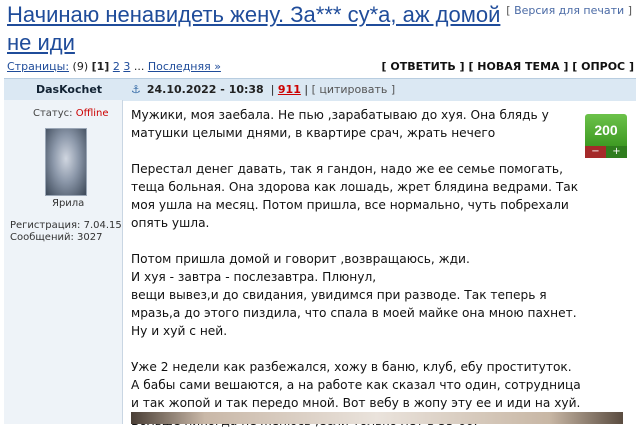 The width and height of the screenshot is (640, 448). What do you see at coordinates (510, 10) in the screenshot?
I see `print-bracket-open: [` at bounding box center [510, 10].